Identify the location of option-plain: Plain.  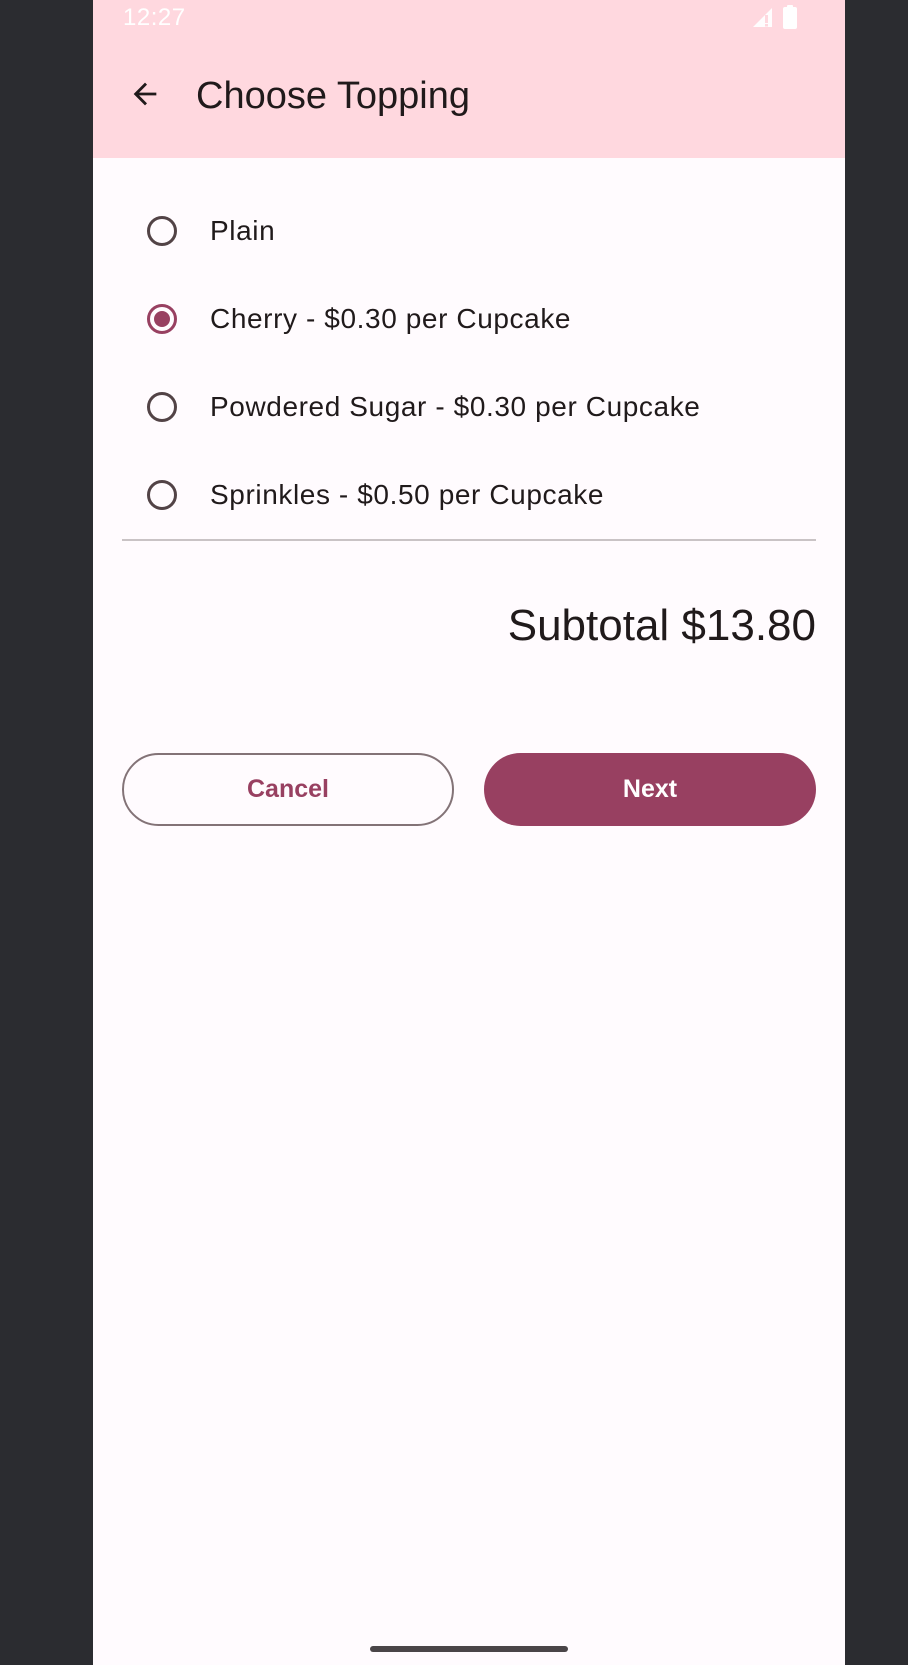
(469, 231).